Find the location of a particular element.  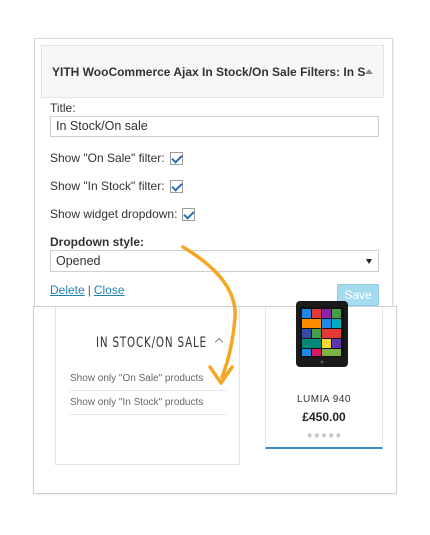

on-sale-filter-row: Show "On Sale" filter: is located at coordinates (116, 158).